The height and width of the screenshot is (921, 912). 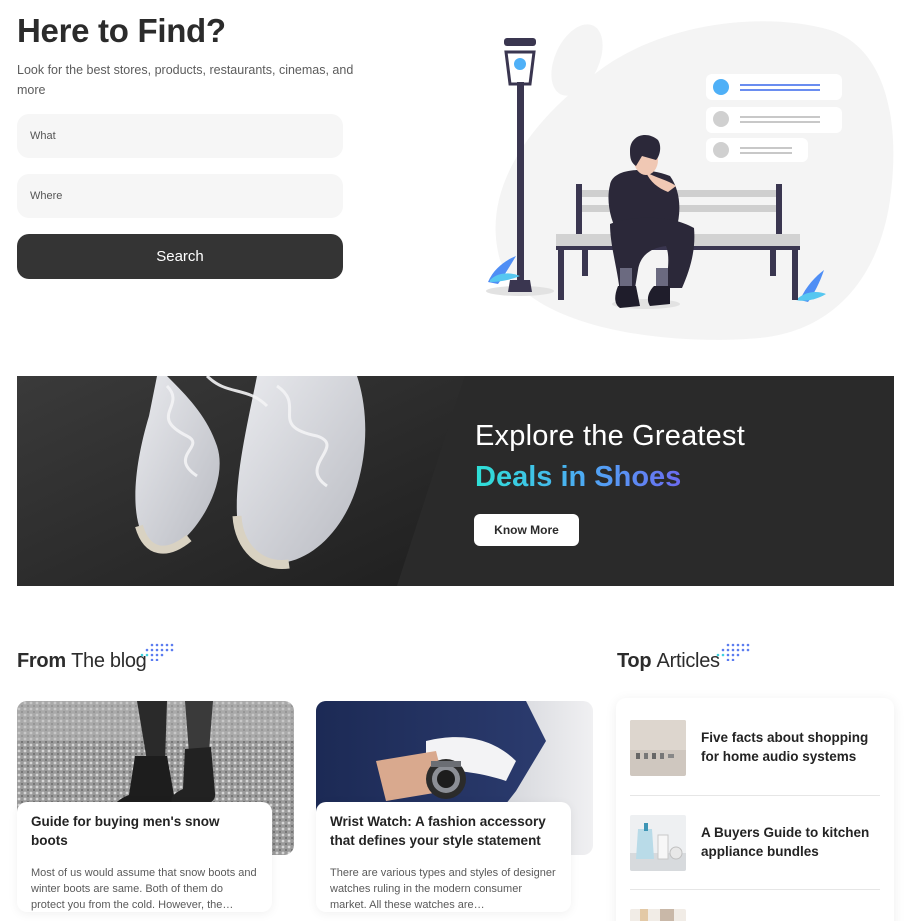 I want to click on hero-title: Here to Find?, so click(x=121, y=30).